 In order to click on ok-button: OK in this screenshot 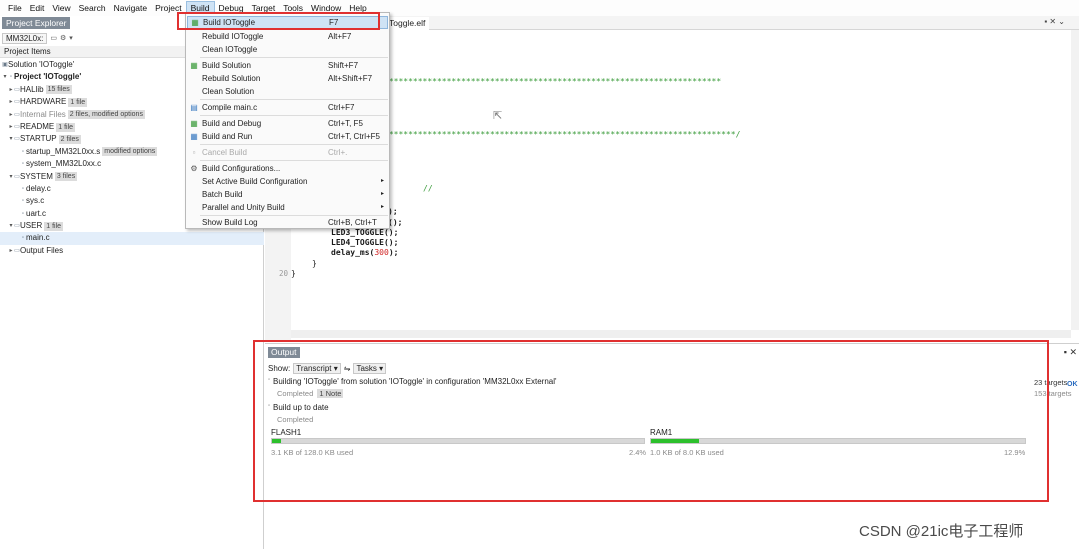, I will do `click(1072, 384)`.